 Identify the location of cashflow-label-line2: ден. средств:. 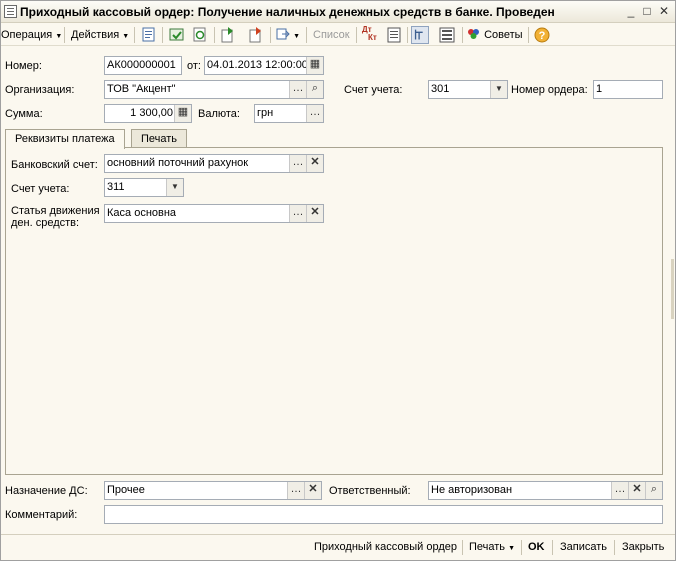
(45, 223).